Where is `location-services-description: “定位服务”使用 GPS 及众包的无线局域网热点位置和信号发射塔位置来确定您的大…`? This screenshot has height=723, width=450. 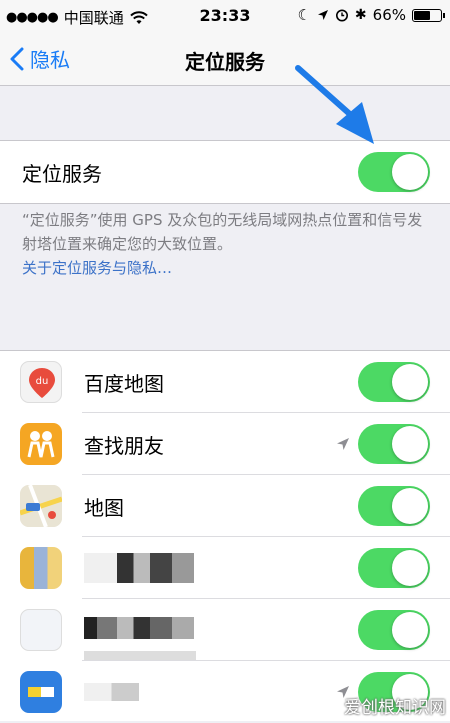 location-services-description: “定位服务”使用 GPS 及众包的无线局域网热点位置和信号发射塔位置来确定您的大… is located at coordinates (227, 244).